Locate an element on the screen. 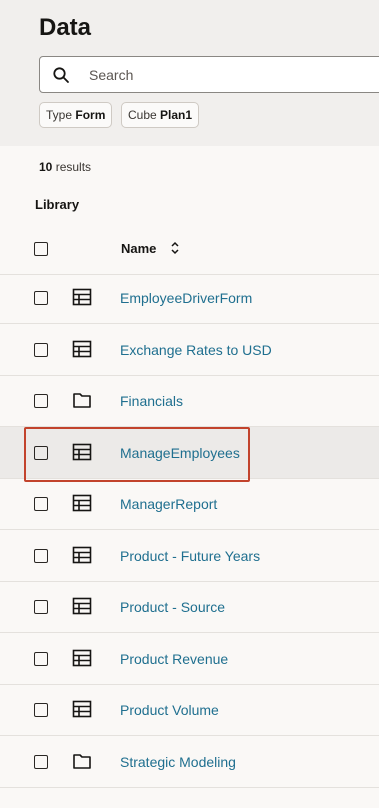 The height and width of the screenshot is (808, 379). table-row: Product - Future Years is located at coordinates (189, 556).